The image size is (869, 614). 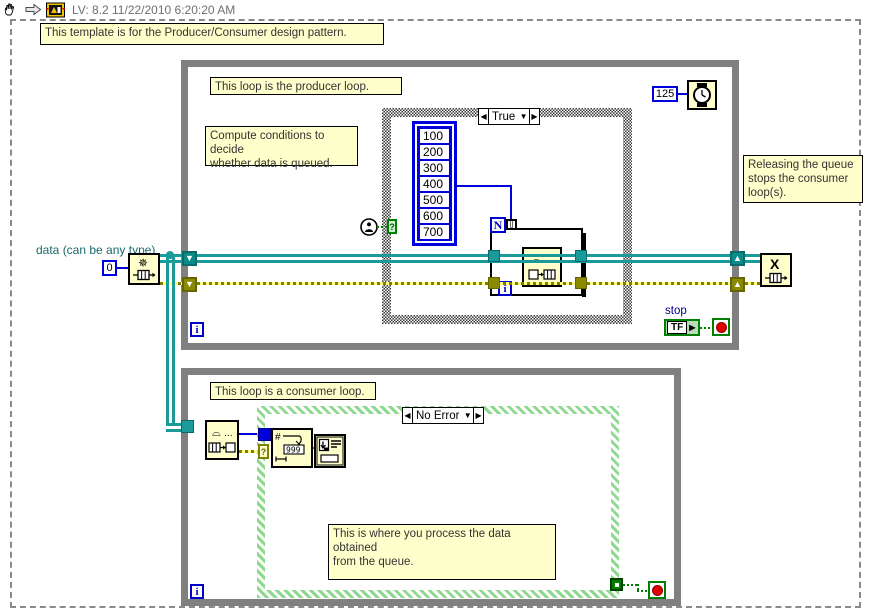 I want to click on array-constant: 100 200 300 400 500 600 700, so click(x=434, y=183).